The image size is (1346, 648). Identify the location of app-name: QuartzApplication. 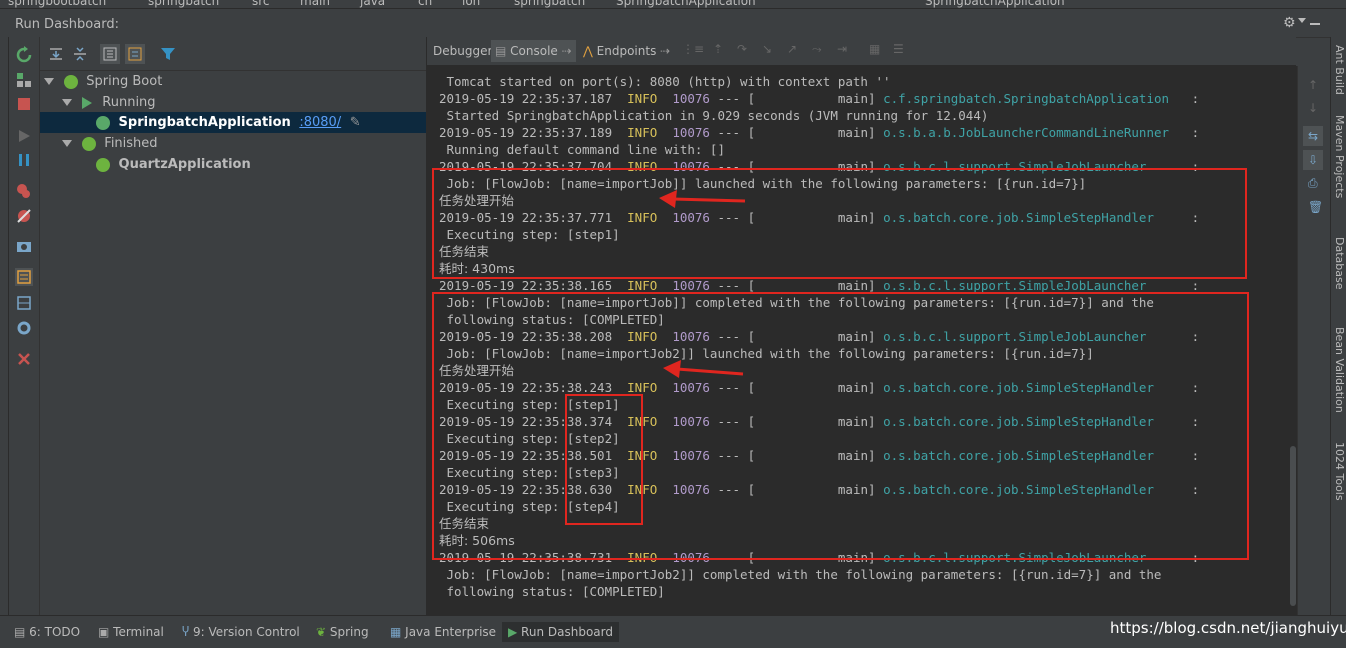
(184, 164).